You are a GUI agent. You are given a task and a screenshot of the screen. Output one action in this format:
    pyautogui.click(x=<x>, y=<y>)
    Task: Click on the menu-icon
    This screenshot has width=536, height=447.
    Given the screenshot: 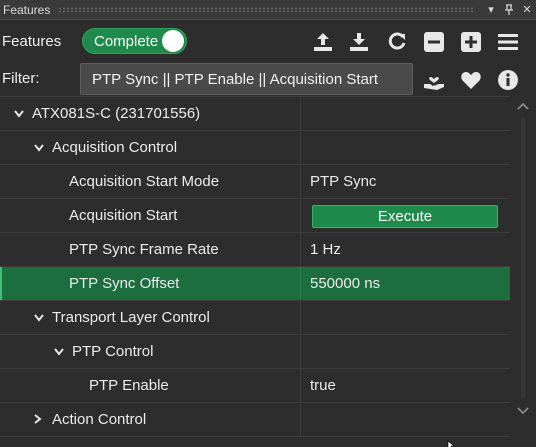 What is the action you would take?
    pyautogui.click(x=508, y=42)
    